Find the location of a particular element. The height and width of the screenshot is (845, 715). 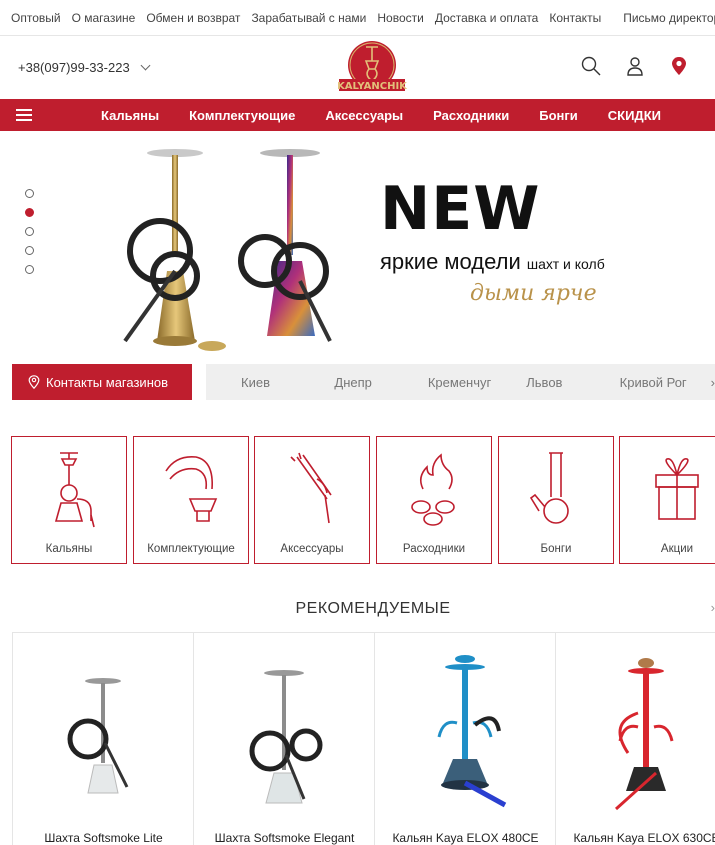

category-tile-accessories: Аксессуары is located at coordinates (312, 500).